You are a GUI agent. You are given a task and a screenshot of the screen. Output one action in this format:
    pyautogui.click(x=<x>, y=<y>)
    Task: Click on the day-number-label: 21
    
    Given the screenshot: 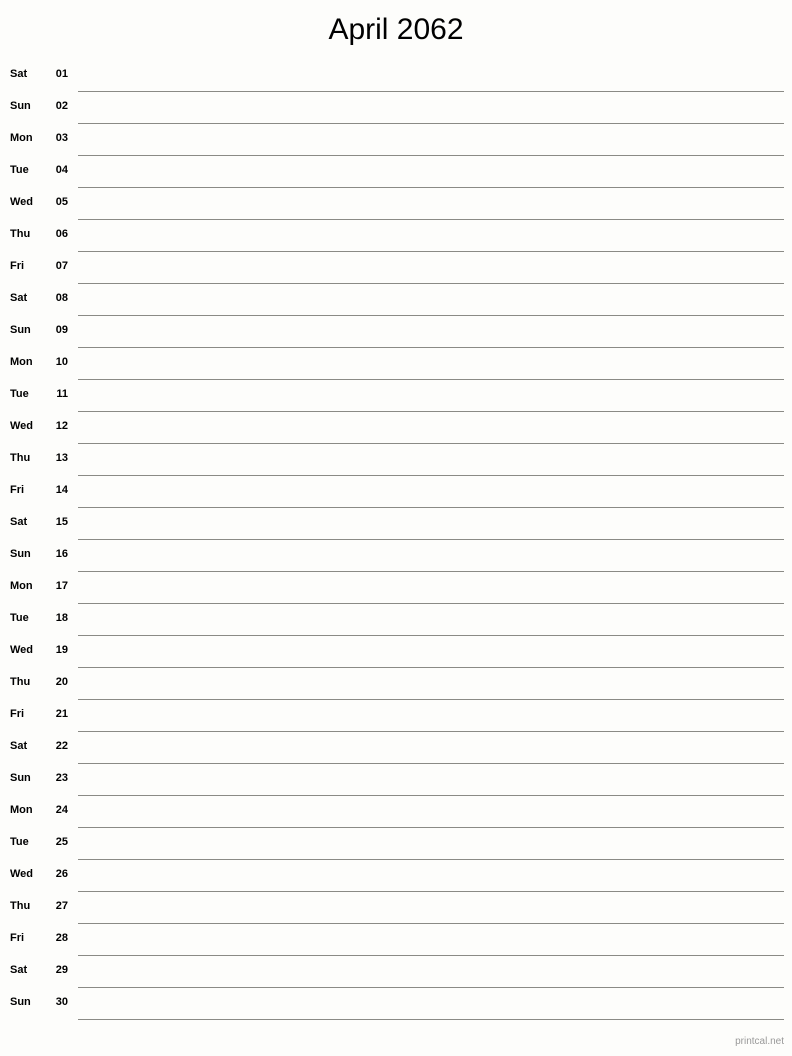 What is the action you would take?
    pyautogui.click(x=61, y=714)
    